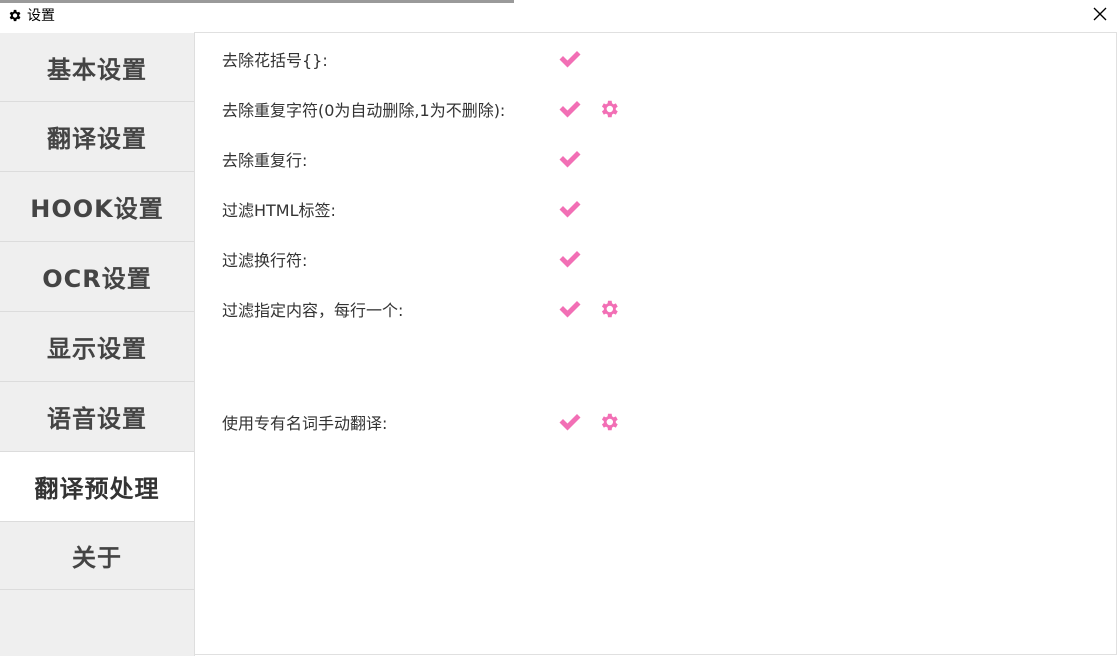  Describe the element at coordinates (559, 15) in the screenshot. I see `title-bar: 设置` at that location.